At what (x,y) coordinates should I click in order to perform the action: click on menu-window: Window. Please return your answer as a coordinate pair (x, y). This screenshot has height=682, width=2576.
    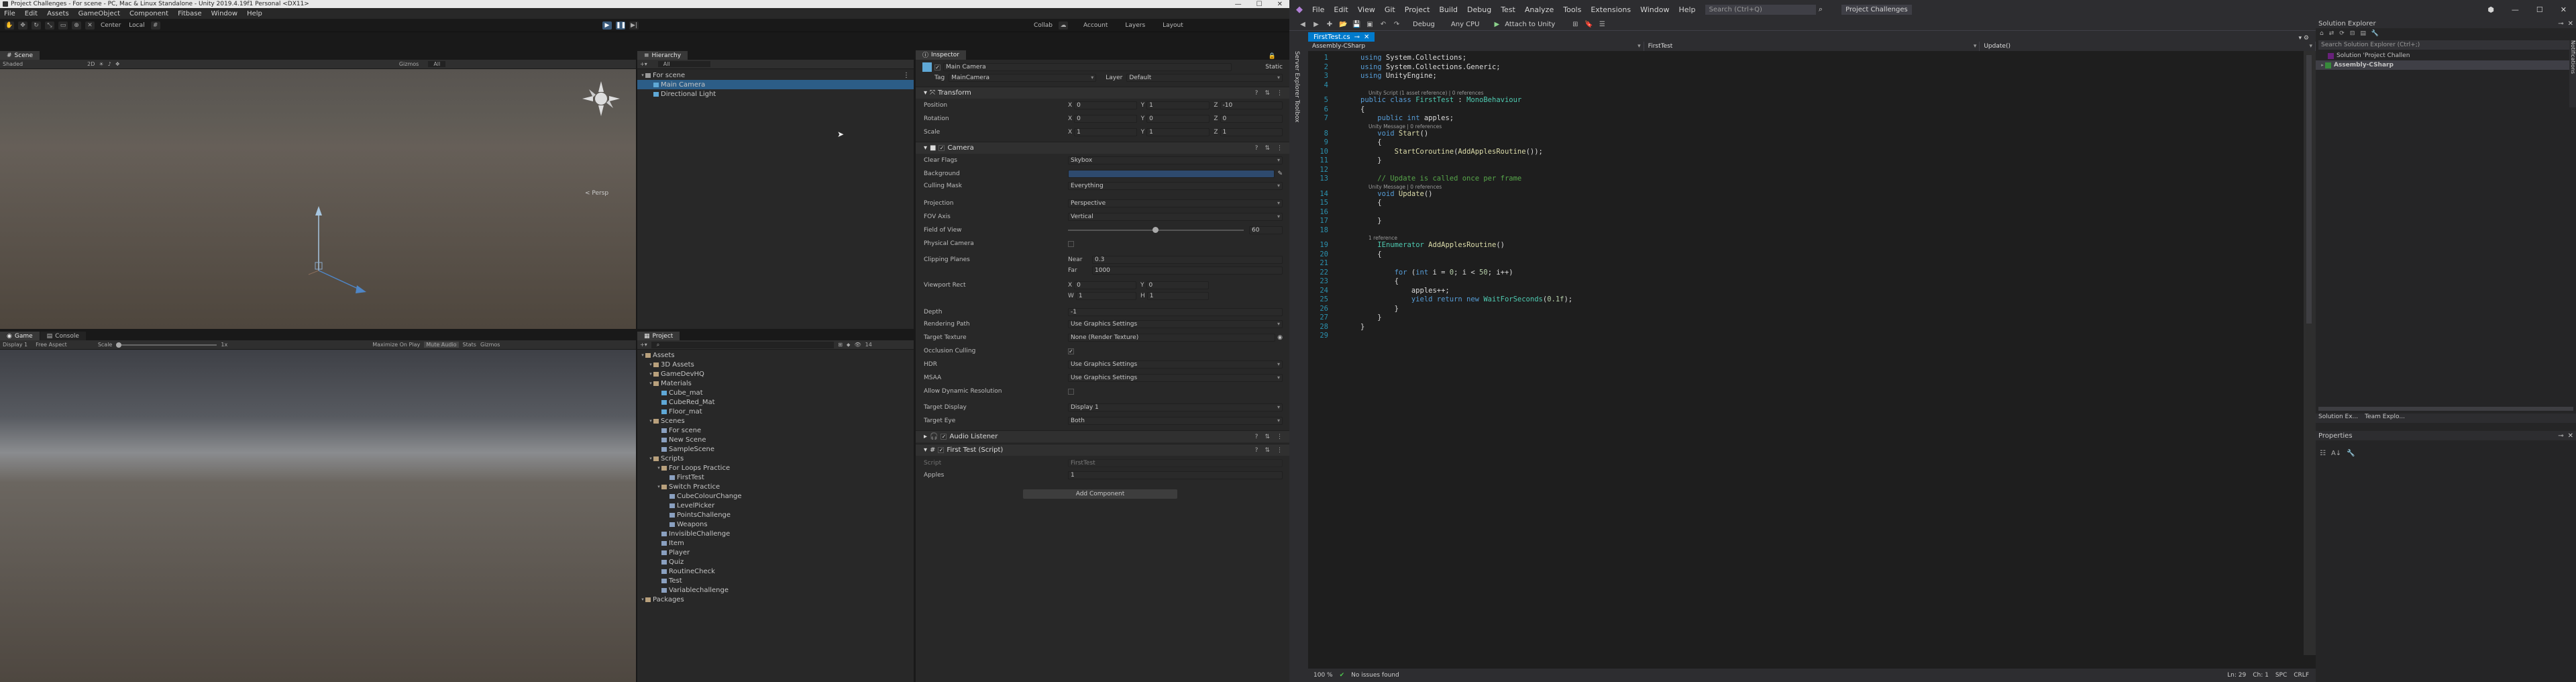
    Looking at the image, I should click on (224, 14).